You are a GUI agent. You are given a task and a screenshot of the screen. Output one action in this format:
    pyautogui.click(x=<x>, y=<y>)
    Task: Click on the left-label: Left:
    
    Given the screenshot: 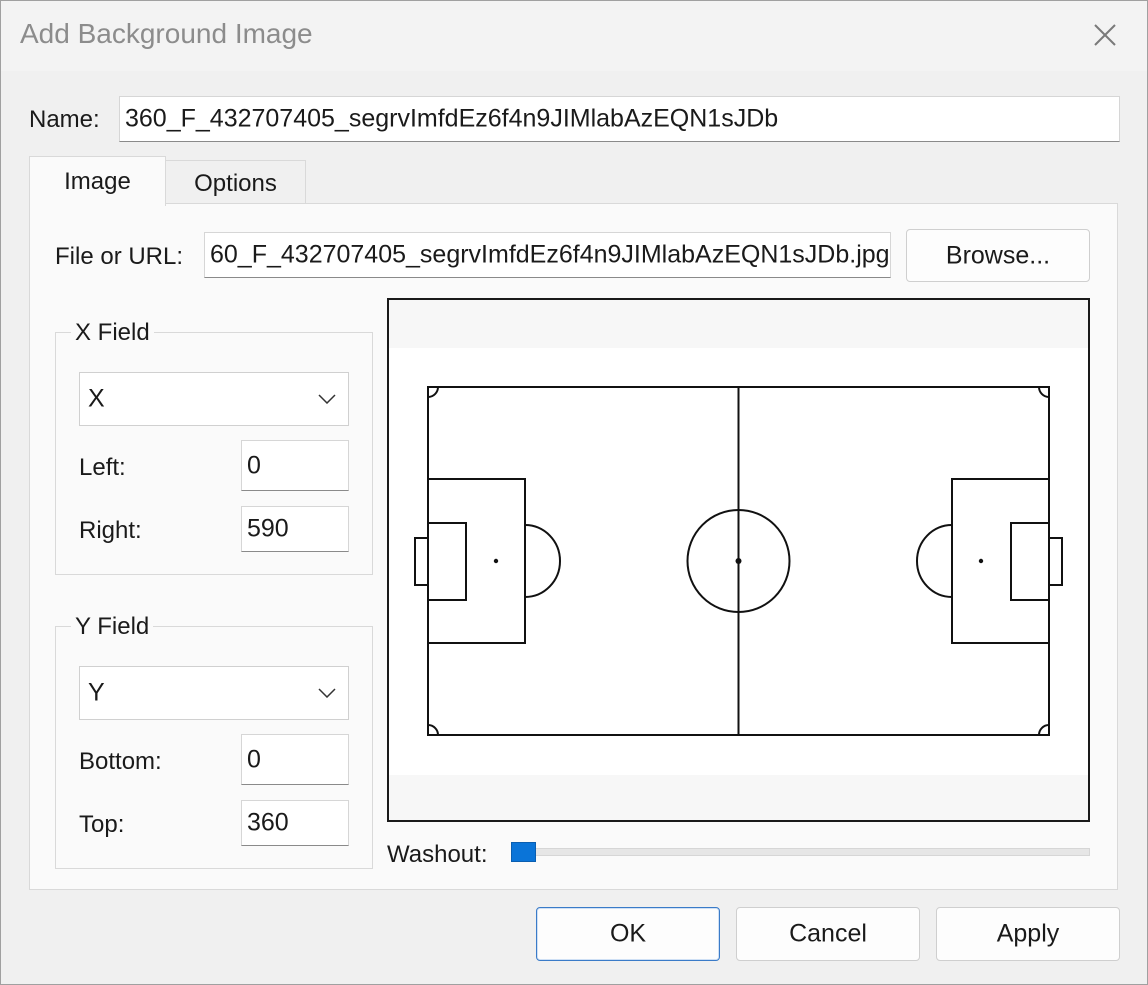 What is the action you would take?
    pyautogui.click(x=102, y=467)
    